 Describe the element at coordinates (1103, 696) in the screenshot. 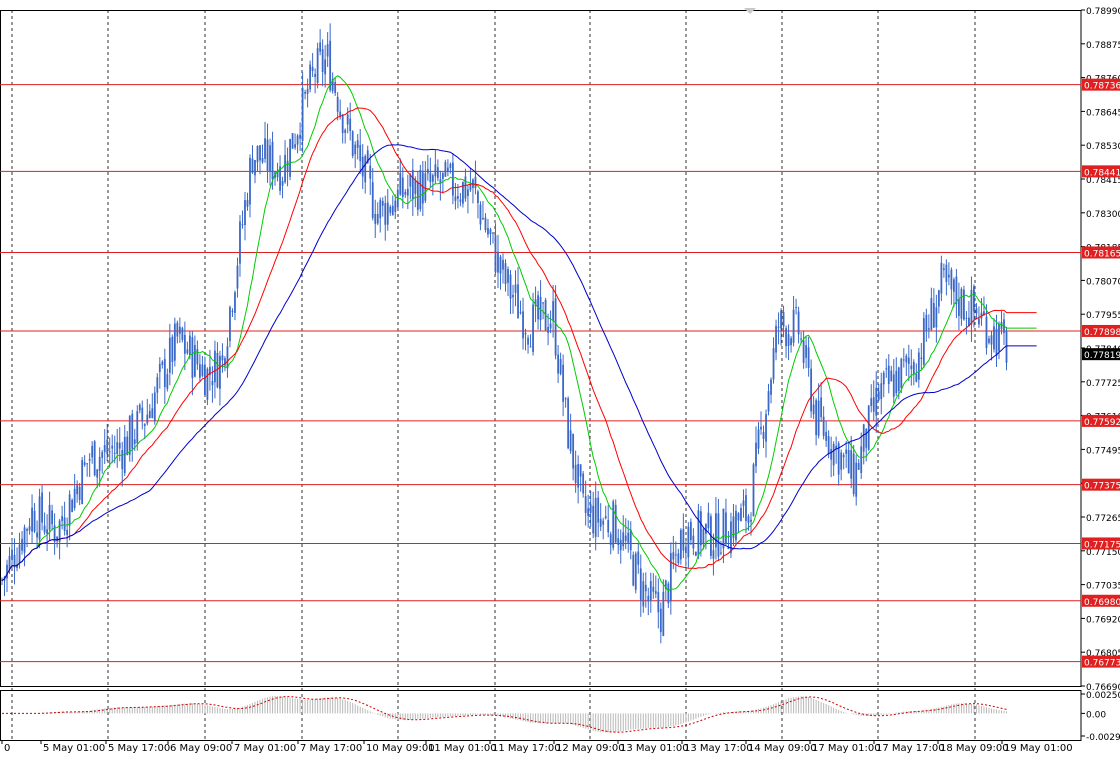

I see `oscillator-axis-label: 0.002505` at that location.